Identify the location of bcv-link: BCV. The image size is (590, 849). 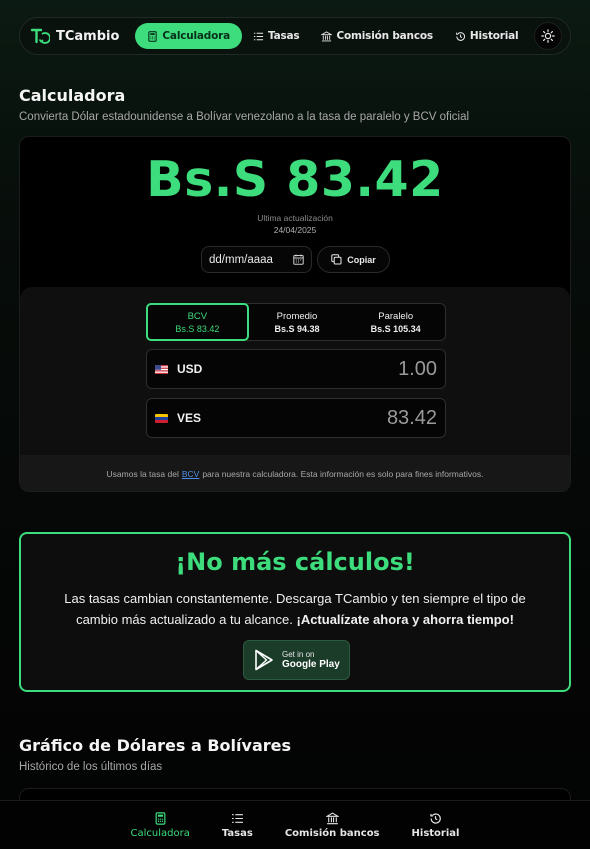
(190, 474).